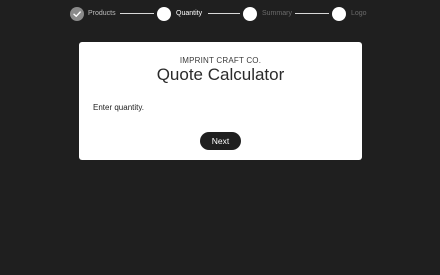 The width and height of the screenshot is (440, 275). What do you see at coordinates (102, 13) in the screenshot?
I see `step-products-label: Products` at bounding box center [102, 13].